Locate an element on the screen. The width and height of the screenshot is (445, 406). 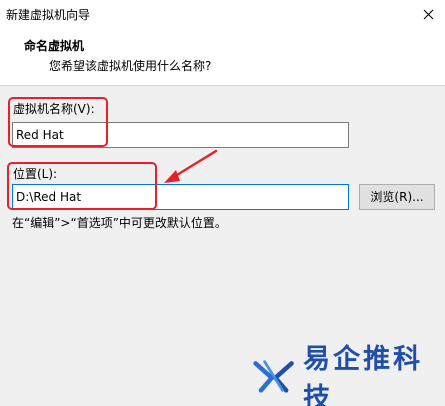
page-title: 命名虚拟机 is located at coordinates (54, 46).